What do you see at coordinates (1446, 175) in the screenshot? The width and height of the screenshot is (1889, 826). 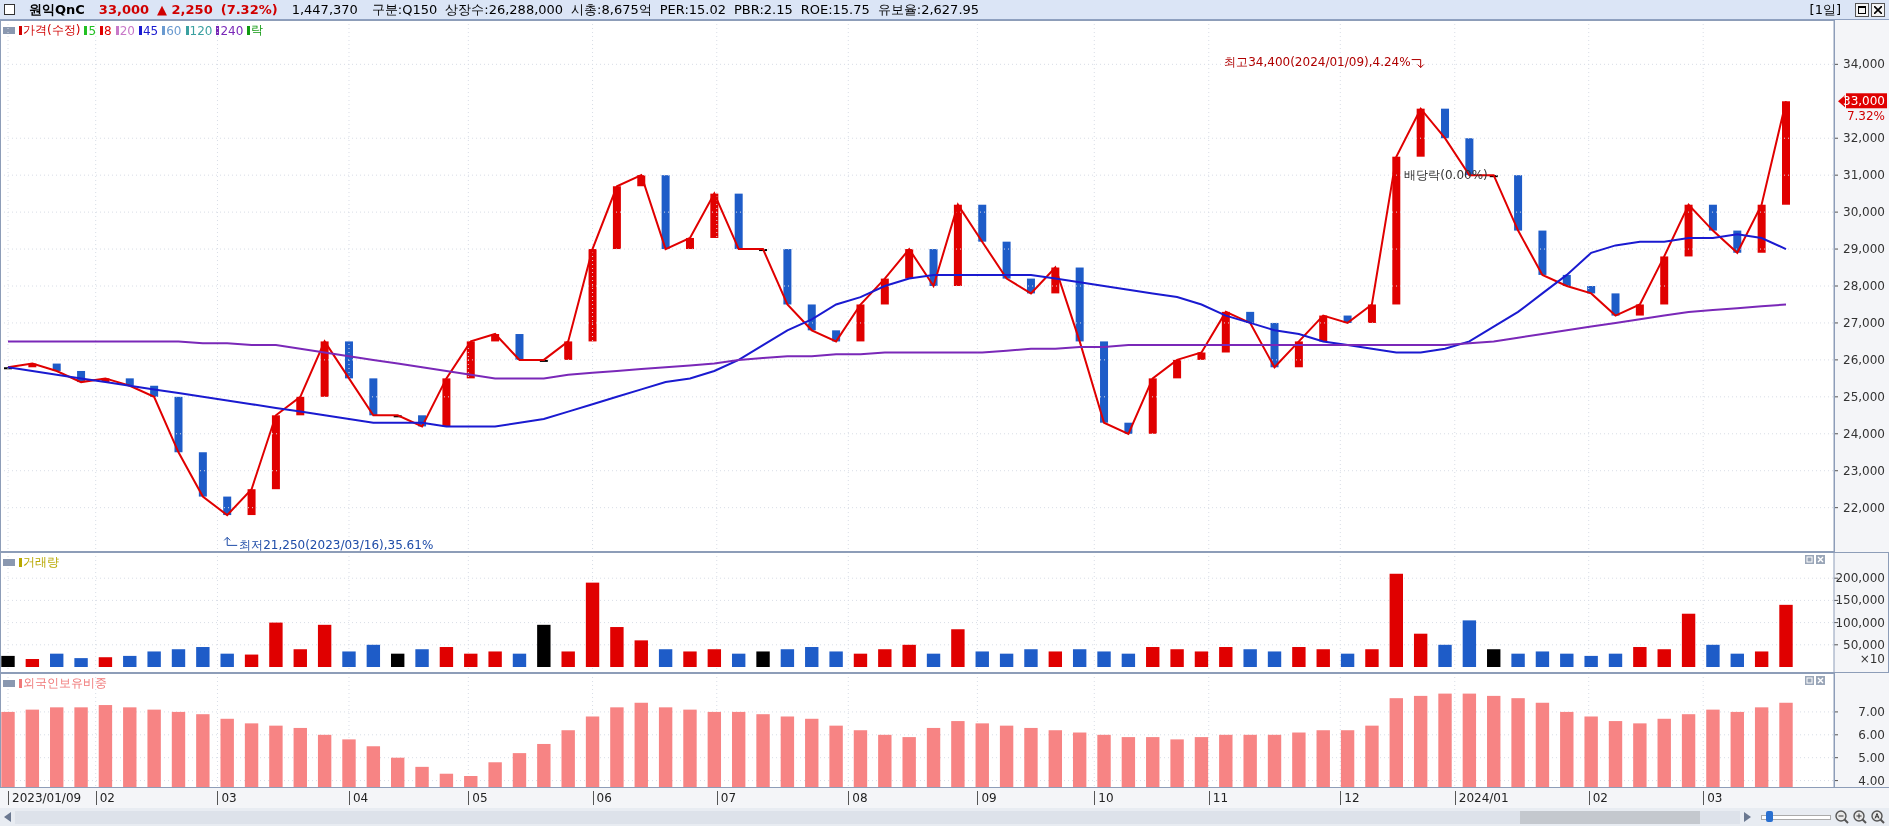 I see `event-note: 배당락(0.00%)` at bounding box center [1446, 175].